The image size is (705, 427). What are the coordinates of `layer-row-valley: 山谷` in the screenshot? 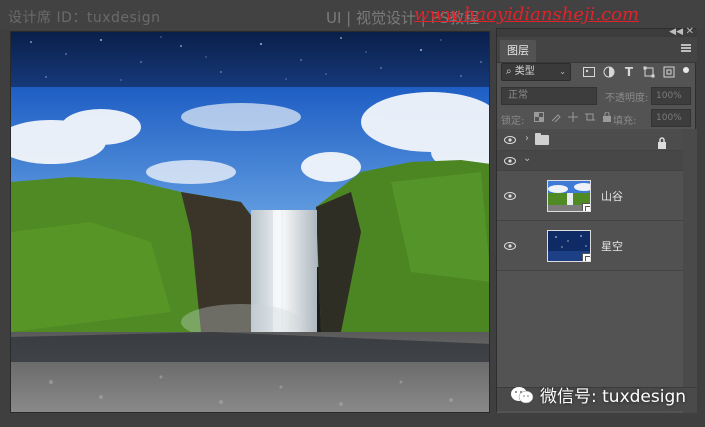 It's located at (590, 196).